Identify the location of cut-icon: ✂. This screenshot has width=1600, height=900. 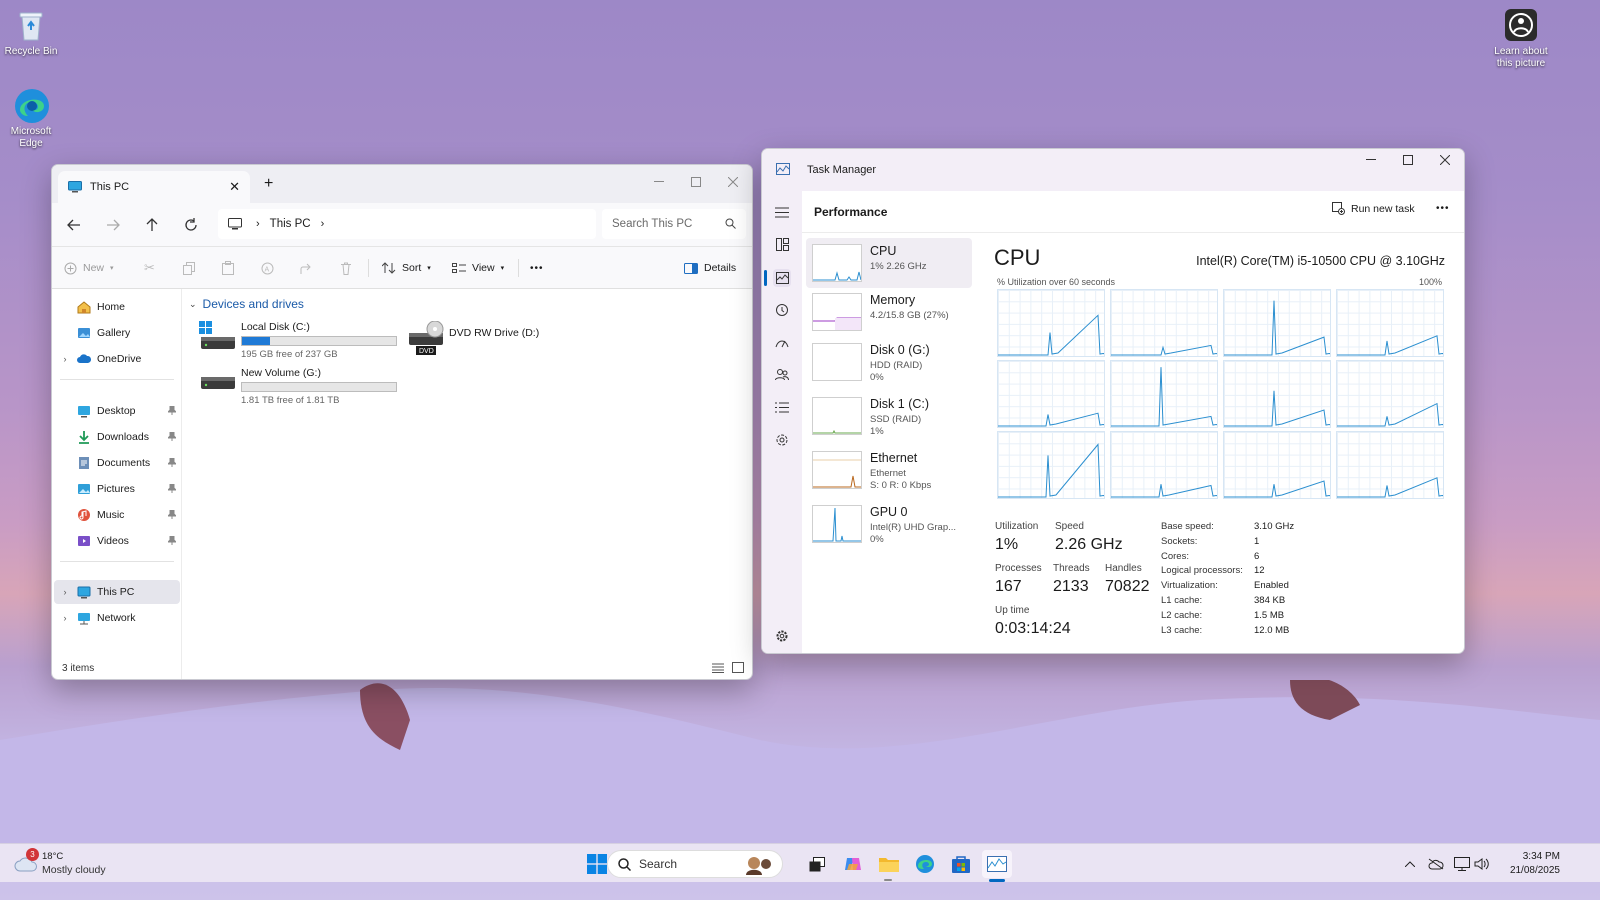
(149, 268).